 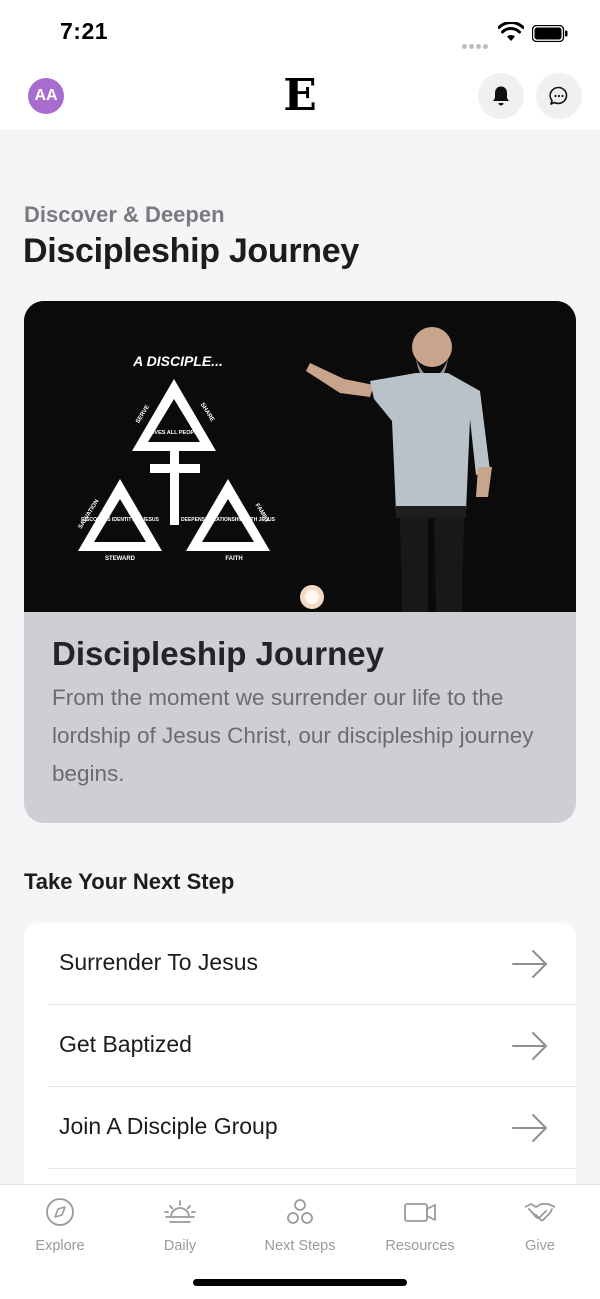 What do you see at coordinates (180, 1246) in the screenshot?
I see `tab-label: Daily` at bounding box center [180, 1246].